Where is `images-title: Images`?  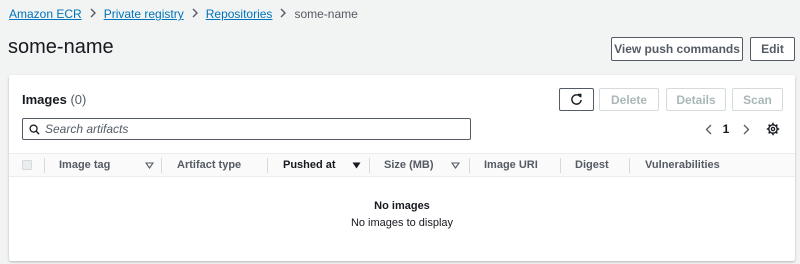
images-title: Images is located at coordinates (44, 99).